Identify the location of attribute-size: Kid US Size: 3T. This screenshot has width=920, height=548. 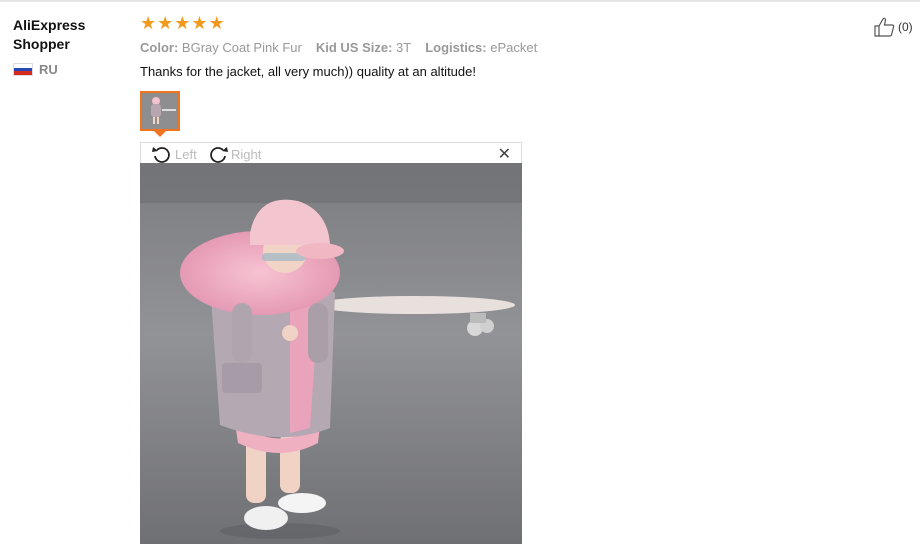
(363, 47).